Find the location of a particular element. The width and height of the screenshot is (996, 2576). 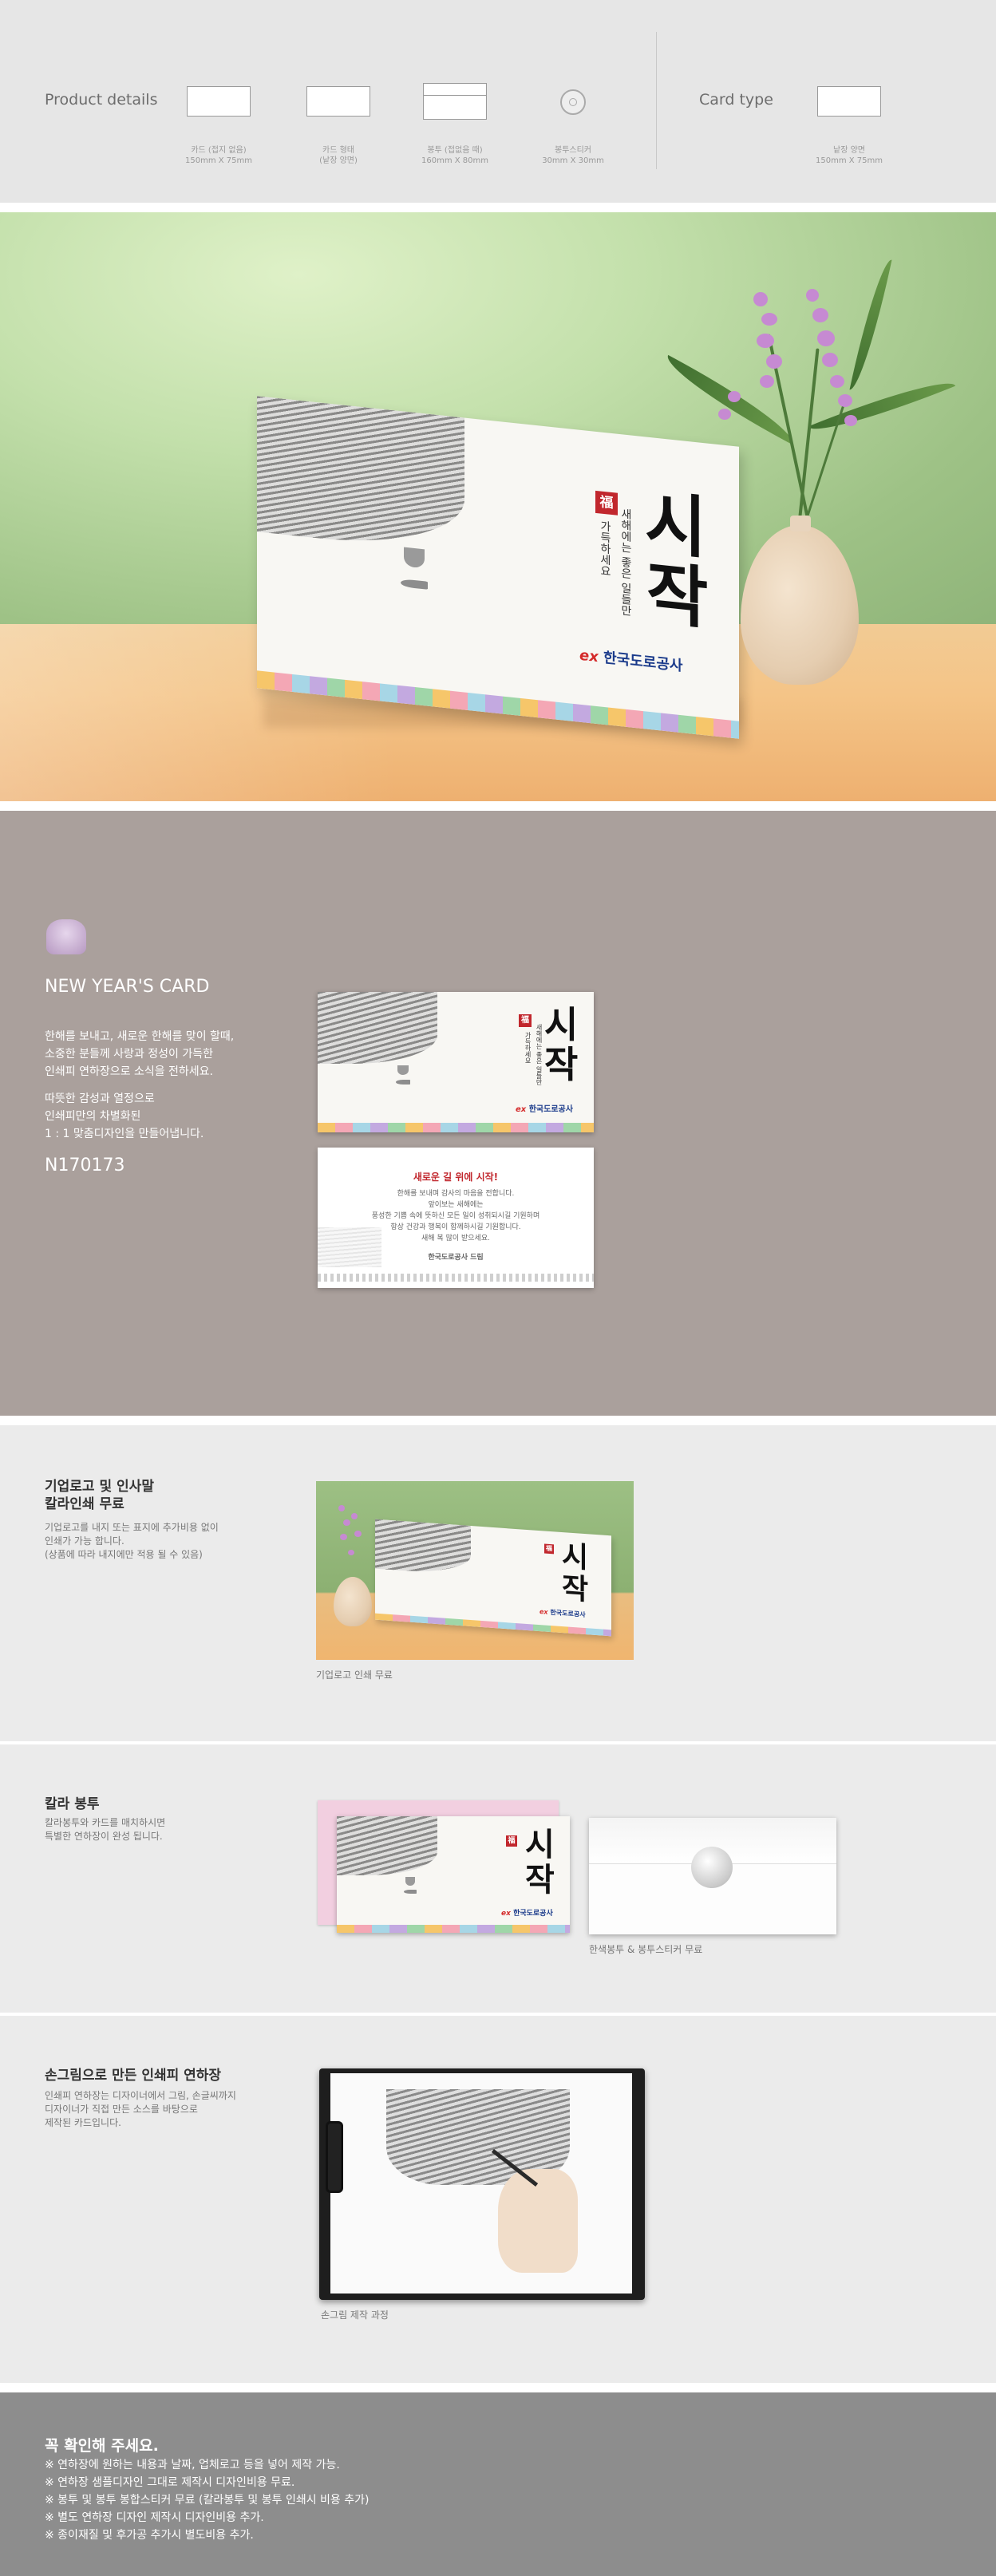

hand-drawn-caption: 손그림 제작 과정 is located at coordinates (355, 2315).